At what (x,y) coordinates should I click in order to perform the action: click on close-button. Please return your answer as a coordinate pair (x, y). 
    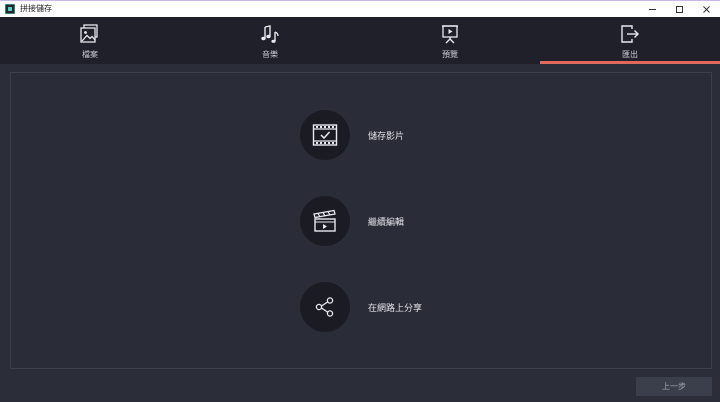
    Looking at the image, I should click on (706, 9).